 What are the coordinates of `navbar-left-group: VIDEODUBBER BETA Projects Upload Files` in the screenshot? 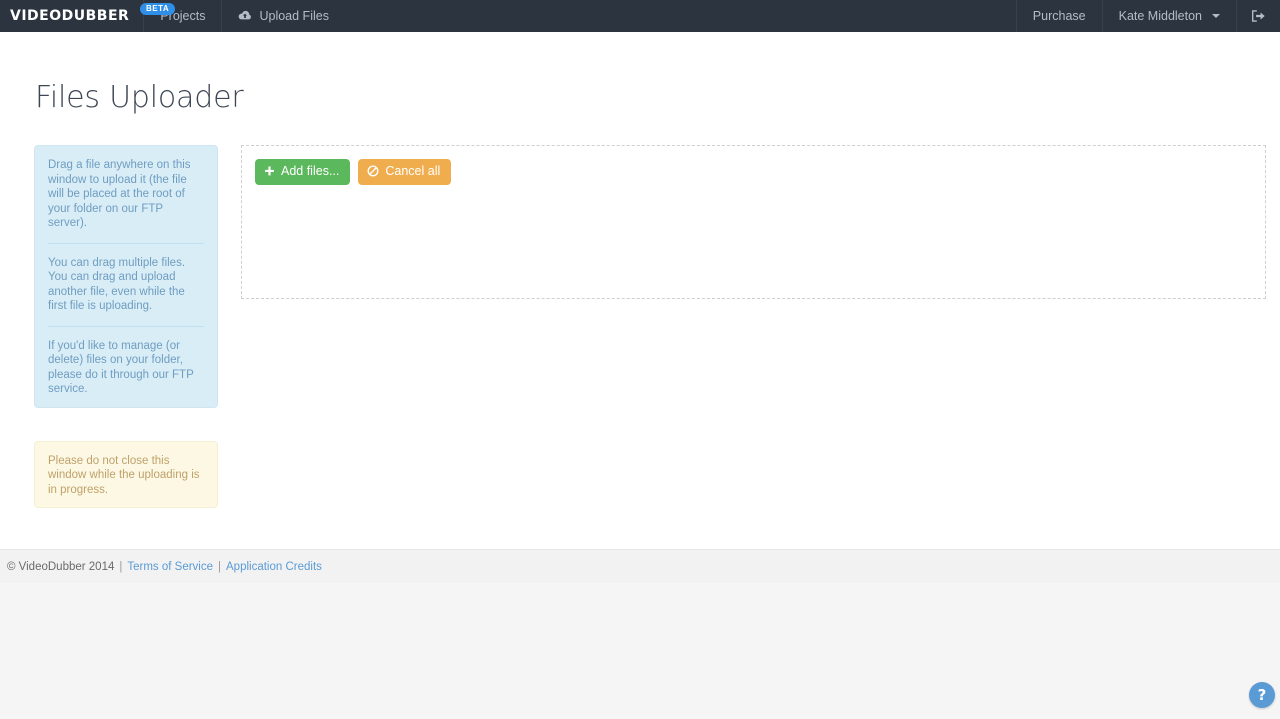 It's located at (172, 16).